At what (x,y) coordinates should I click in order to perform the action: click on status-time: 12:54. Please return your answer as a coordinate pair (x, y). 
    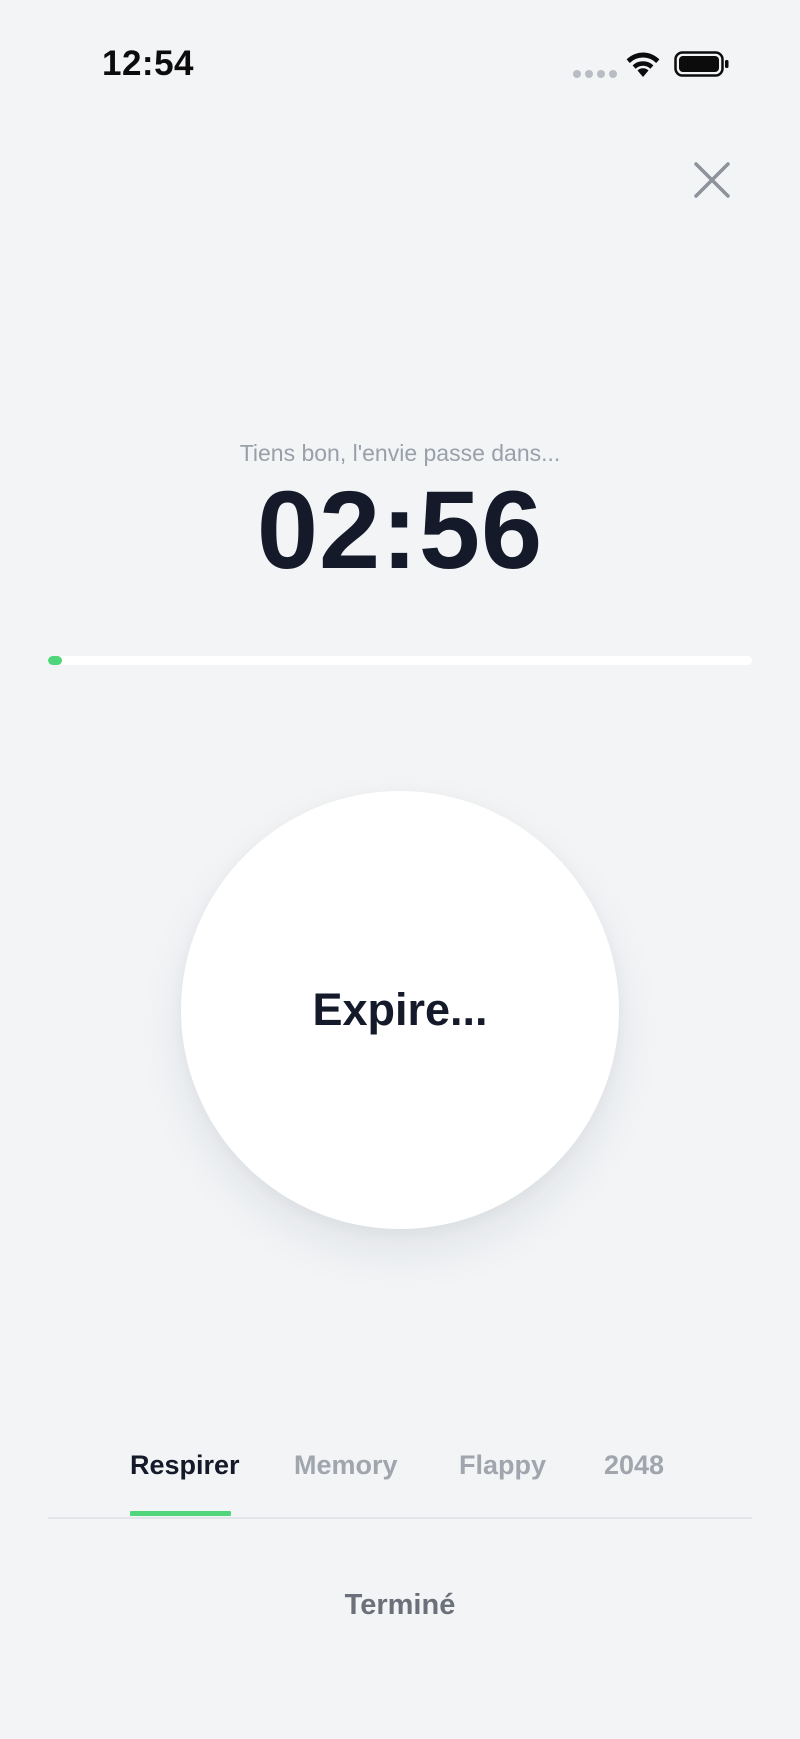
    Looking at the image, I should click on (148, 63).